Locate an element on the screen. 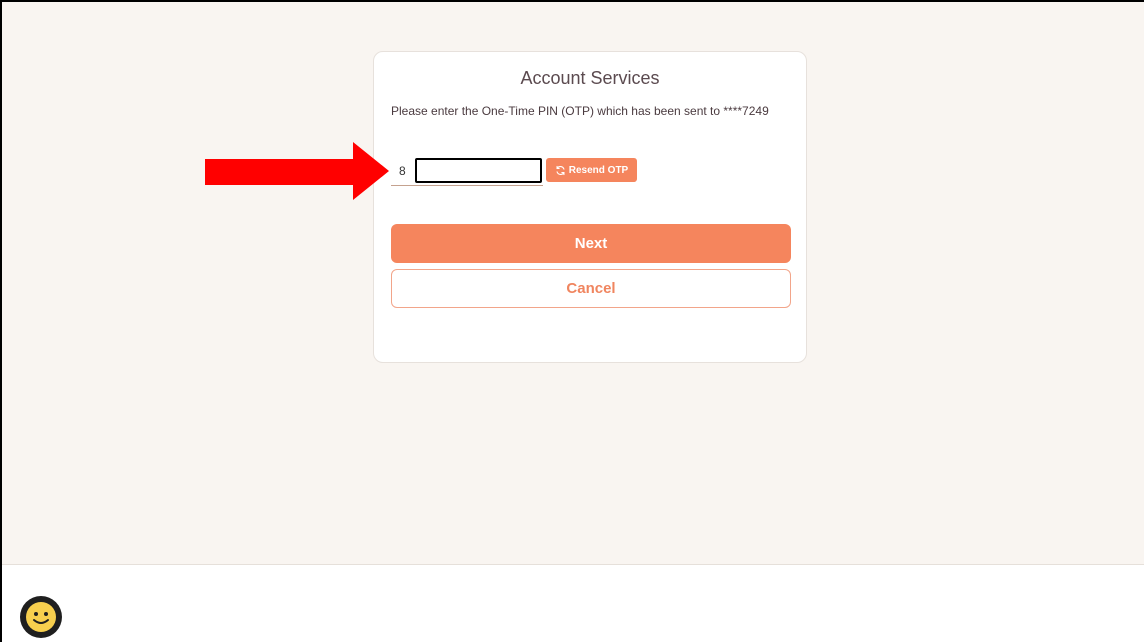 This screenshot has height=642, width=1144. resend-otp-label: Resend OTP is located at coordinates (598, 170).